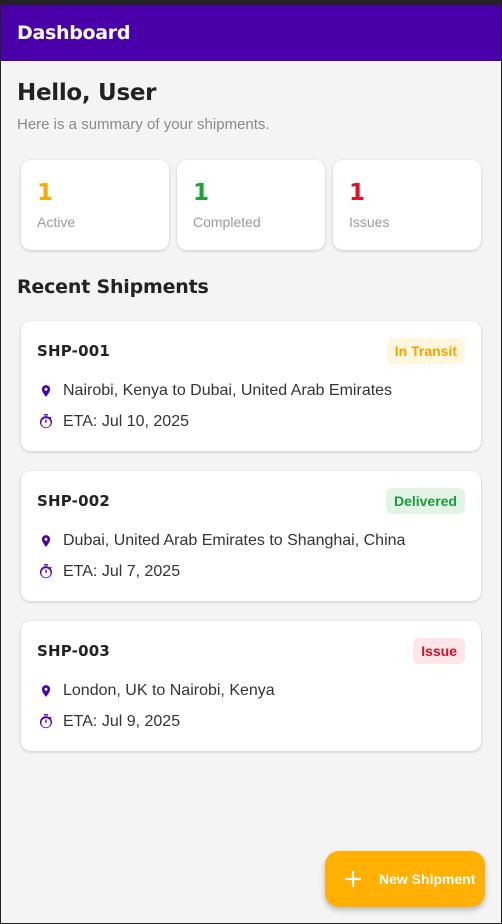 Image resolution: width=502 pixels, height=924 pixels. I want to click on greeting-subtitle: Here is a summary of your shipments., so click(143, 124).